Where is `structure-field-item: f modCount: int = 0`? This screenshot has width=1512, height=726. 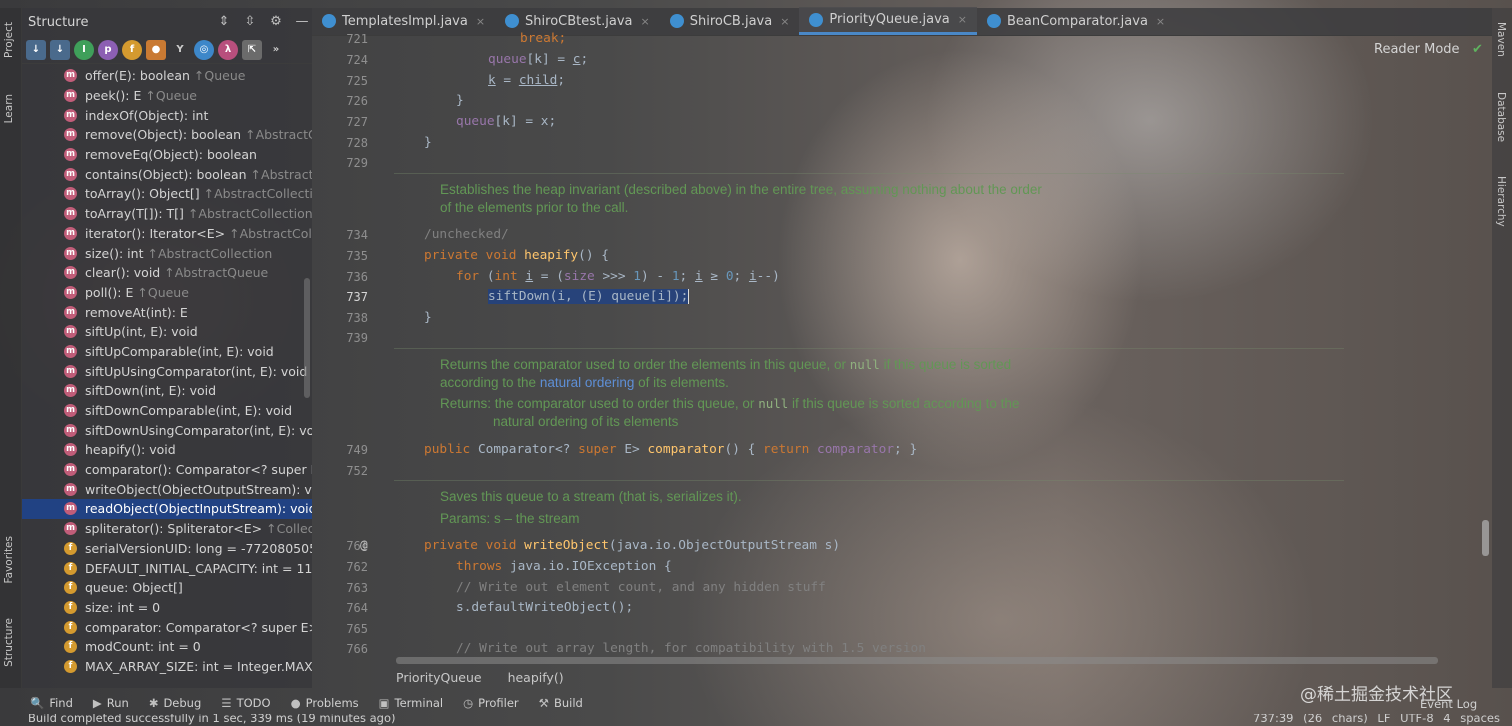
structure-field-item: f modCount: int = 0 is located at coordinates (167, 647).